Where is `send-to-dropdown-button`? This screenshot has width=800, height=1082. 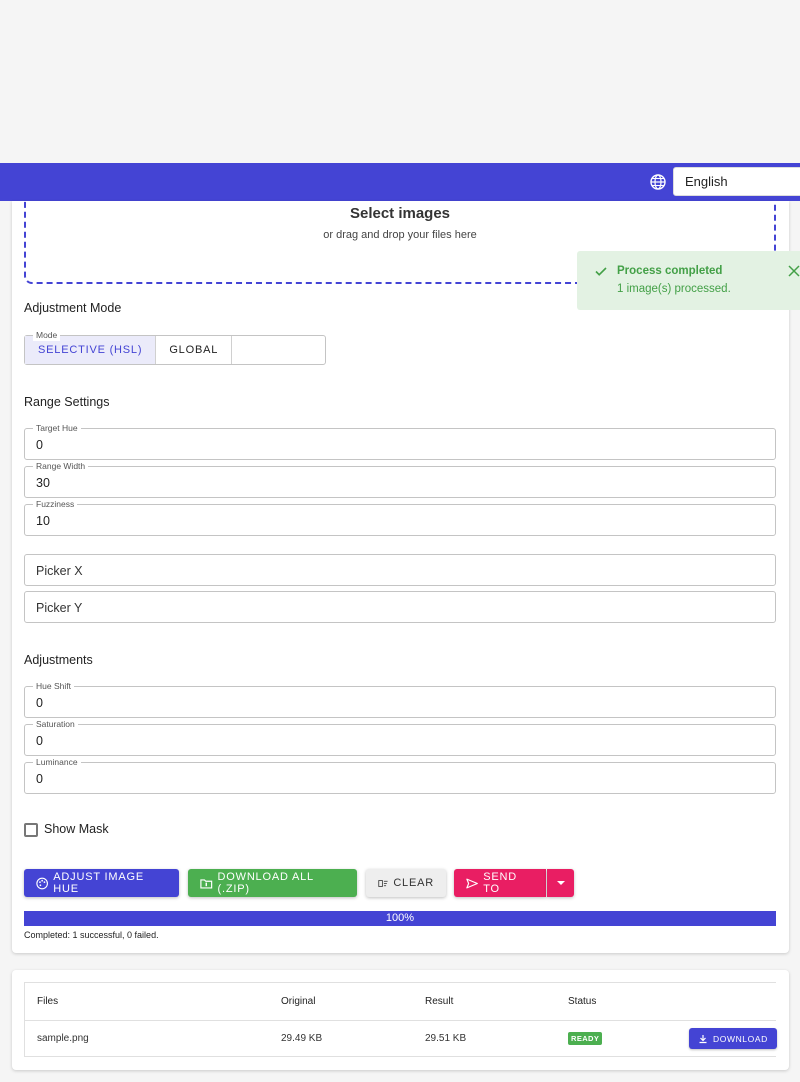
send-to-dropdown-button is located at coordinates (560, 883).